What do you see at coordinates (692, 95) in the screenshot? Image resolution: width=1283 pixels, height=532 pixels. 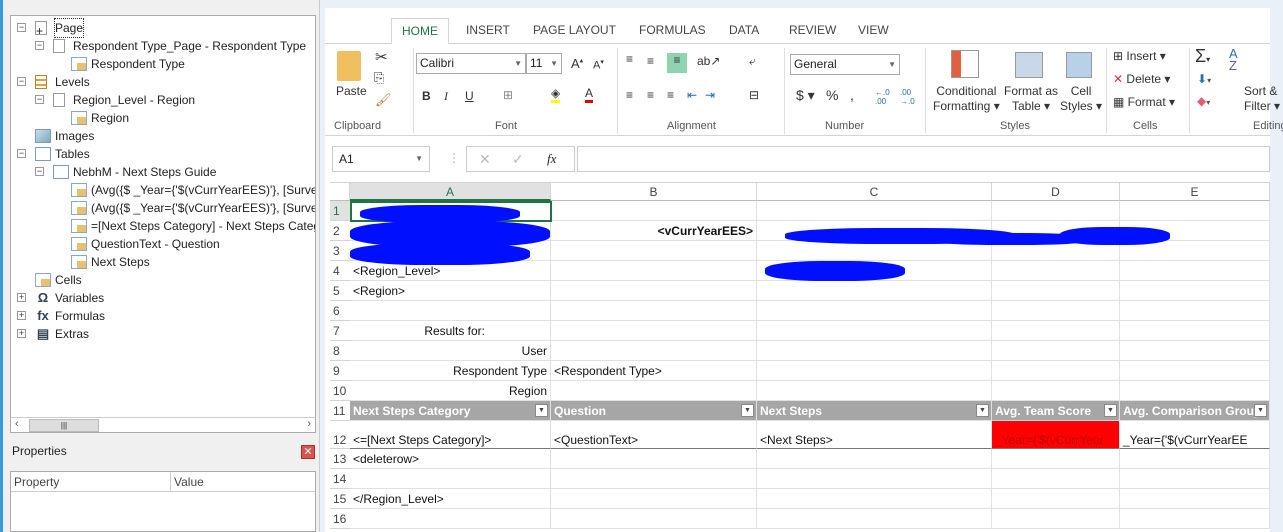 I see `decrease-indent-icon: ⇤` at bounding box center [692, 95].